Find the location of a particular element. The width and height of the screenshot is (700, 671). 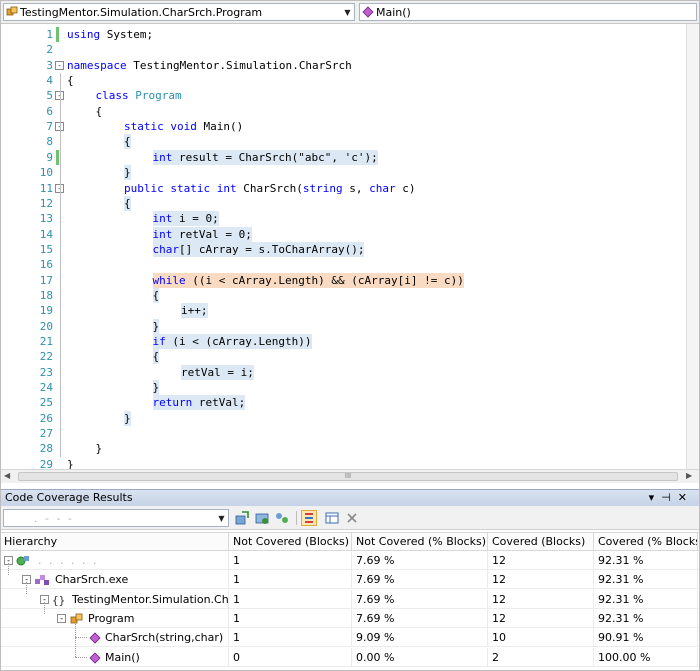

hierarchy-cell: CharSrch(string,char) is located at coordinates (114, 638).